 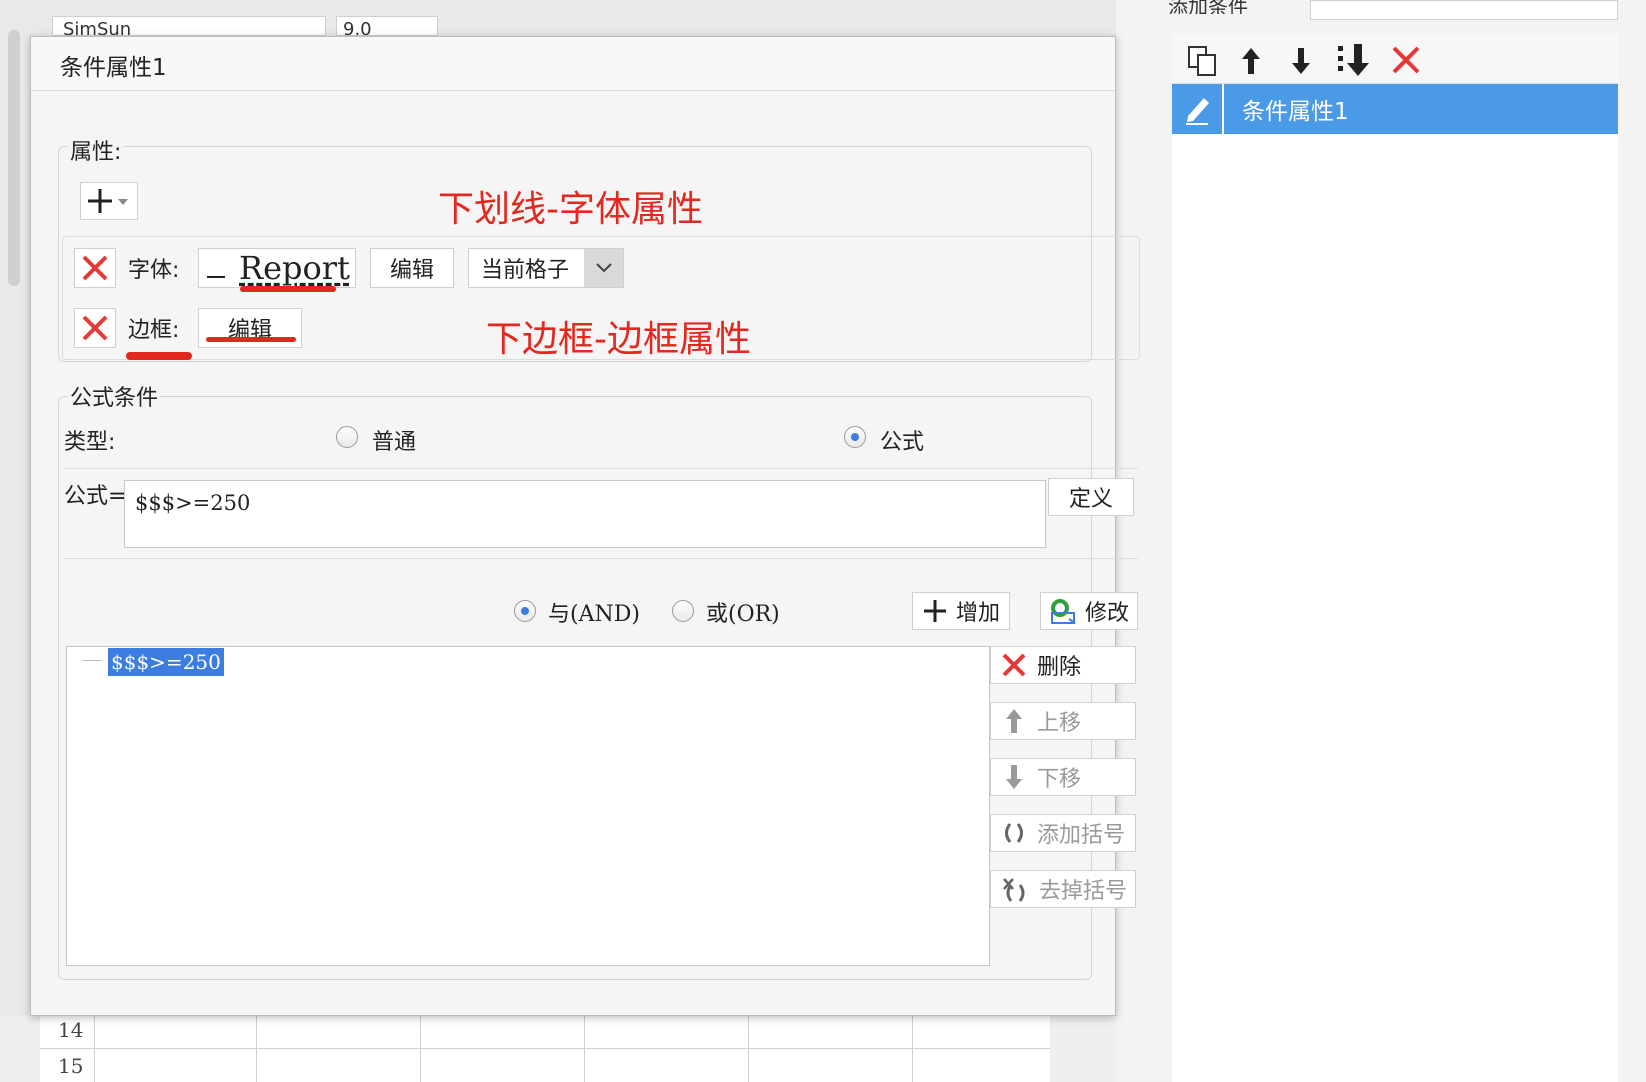 I want to click on spreadsheet-grid, so click(x=545, y=1049).